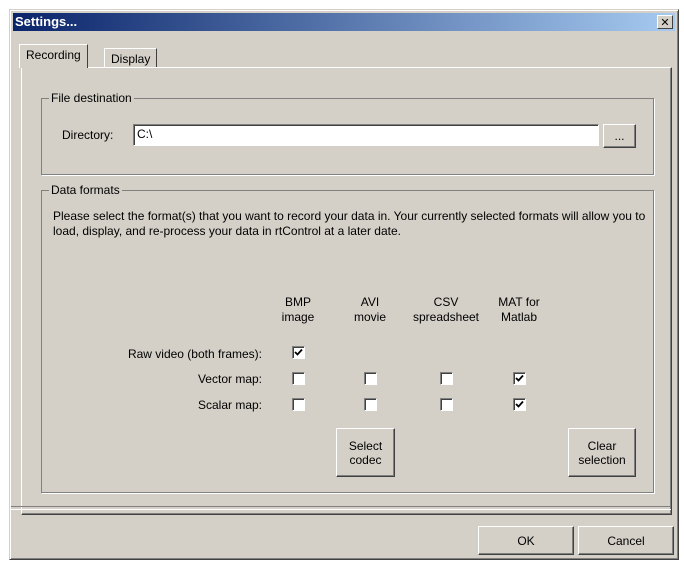 This screenshot has height=562, width=684. Describe the element at coordinates (366, 135) in the screenshot. I see `directory-input: C:\` at that location.